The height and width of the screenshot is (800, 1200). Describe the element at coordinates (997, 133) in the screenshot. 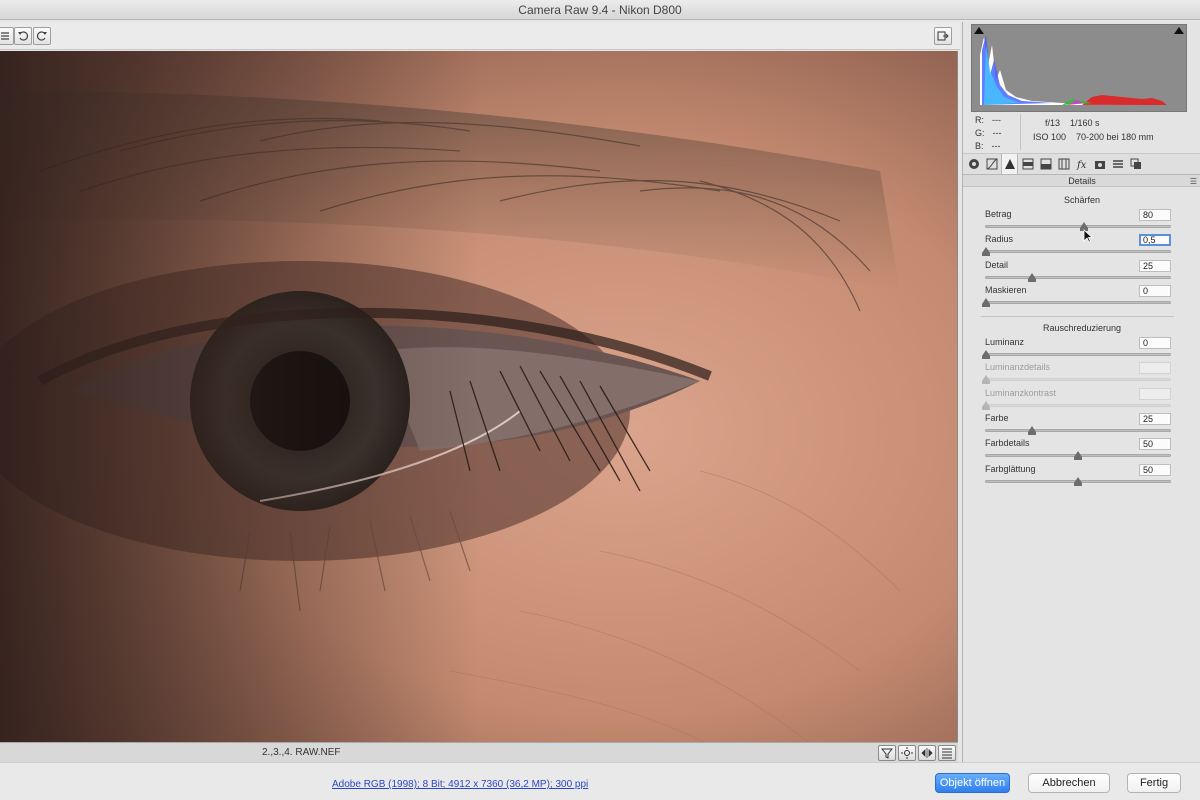

I see `g-value: ---` at that location.